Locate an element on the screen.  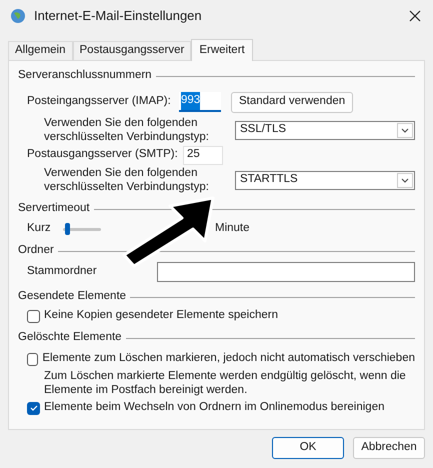
checkbox-label: Elemente beim Wechseln von Ordnern im Onlinemodus bereinigen is located at coordinates (214, 408).